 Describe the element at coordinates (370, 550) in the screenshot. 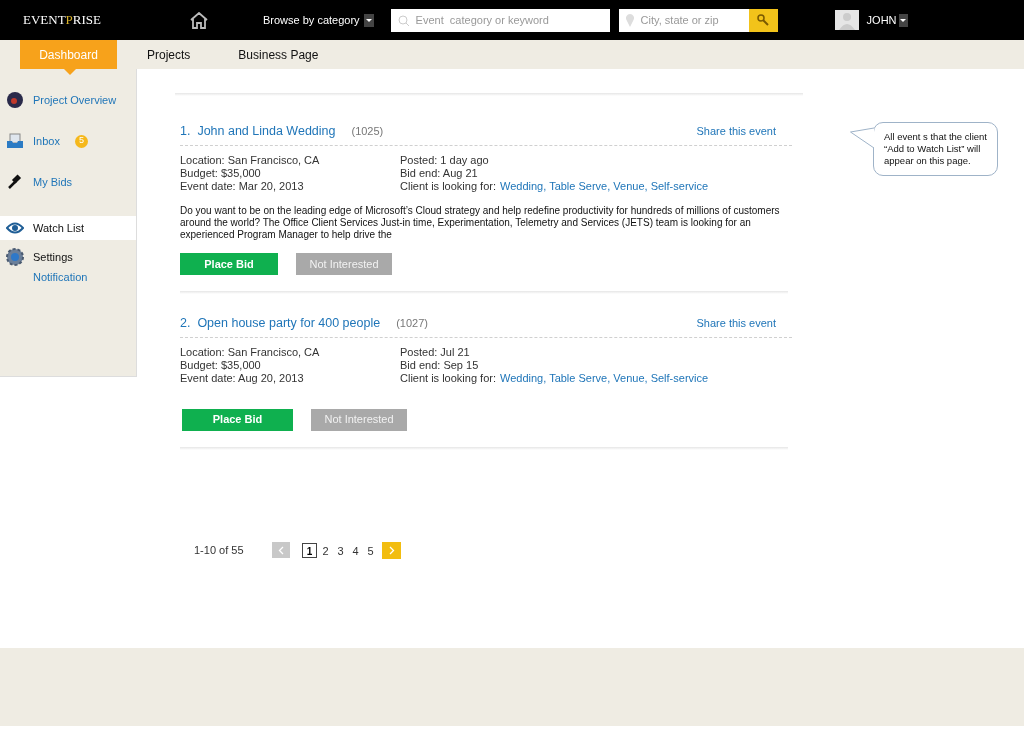

I see `page-number: 5` at that location.